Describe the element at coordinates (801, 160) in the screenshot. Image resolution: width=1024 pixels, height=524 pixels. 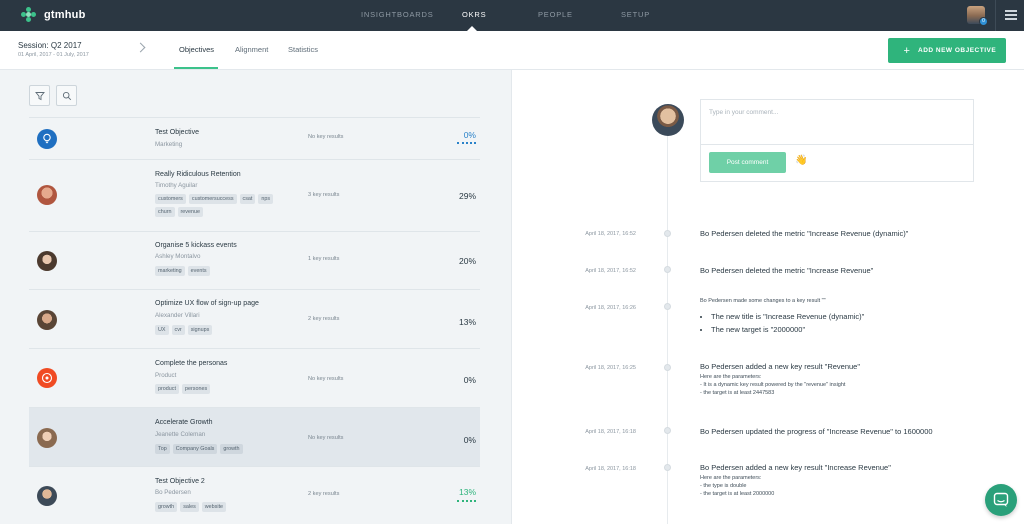
I see `hand-emoji-icon: 👋` at that location.